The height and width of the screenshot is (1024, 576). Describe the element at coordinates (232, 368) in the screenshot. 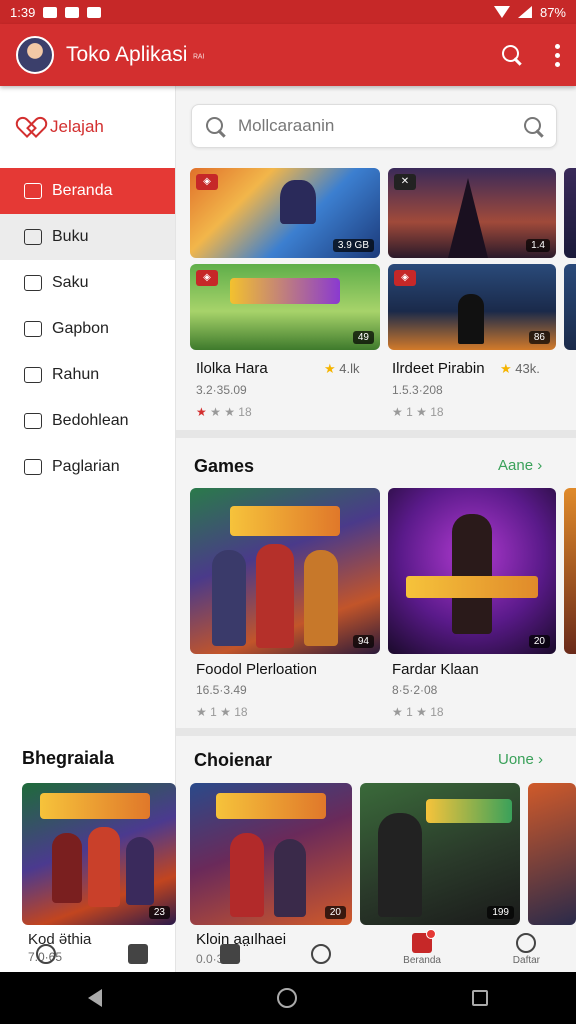

I see `app-name: Ilolka Hara` at that location.